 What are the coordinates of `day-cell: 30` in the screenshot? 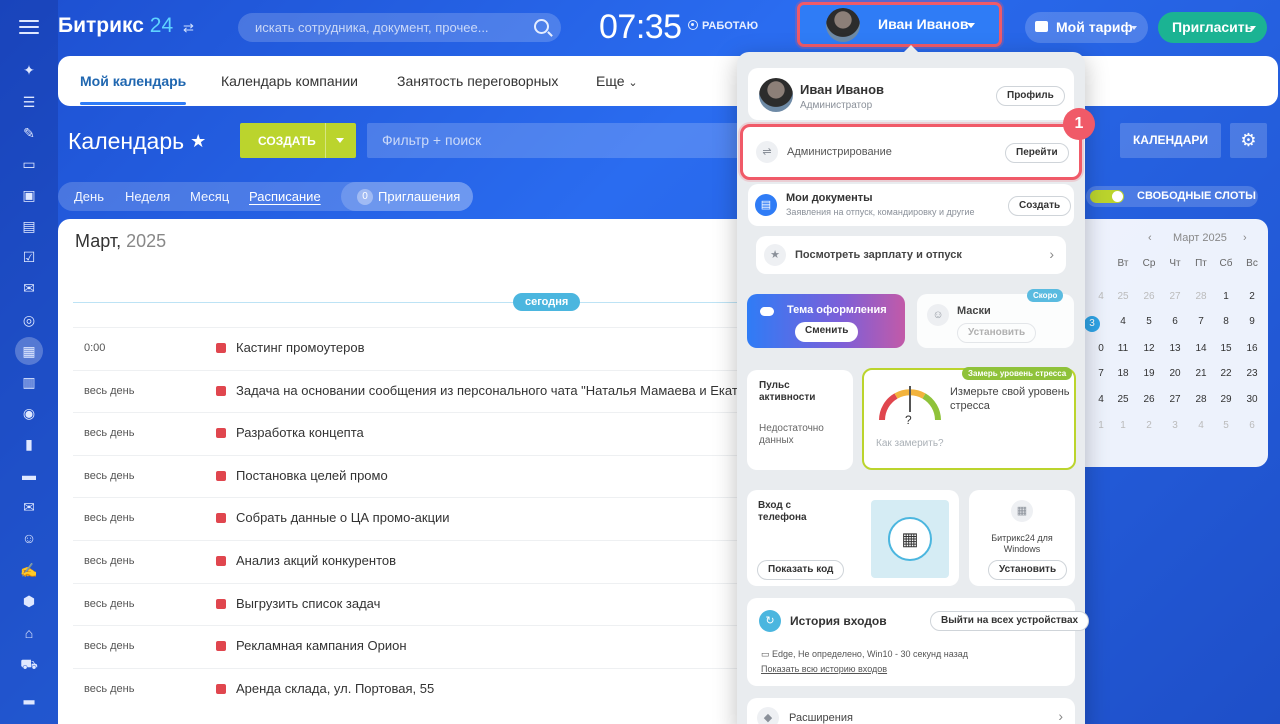 It's located at (1252, 402).